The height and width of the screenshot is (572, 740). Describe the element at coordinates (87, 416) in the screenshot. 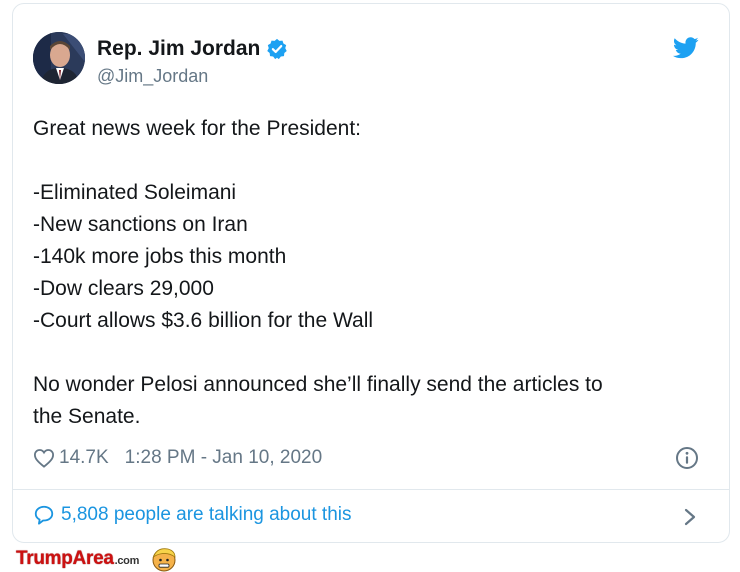

I see `tweet-line: the Senate.` at that location.